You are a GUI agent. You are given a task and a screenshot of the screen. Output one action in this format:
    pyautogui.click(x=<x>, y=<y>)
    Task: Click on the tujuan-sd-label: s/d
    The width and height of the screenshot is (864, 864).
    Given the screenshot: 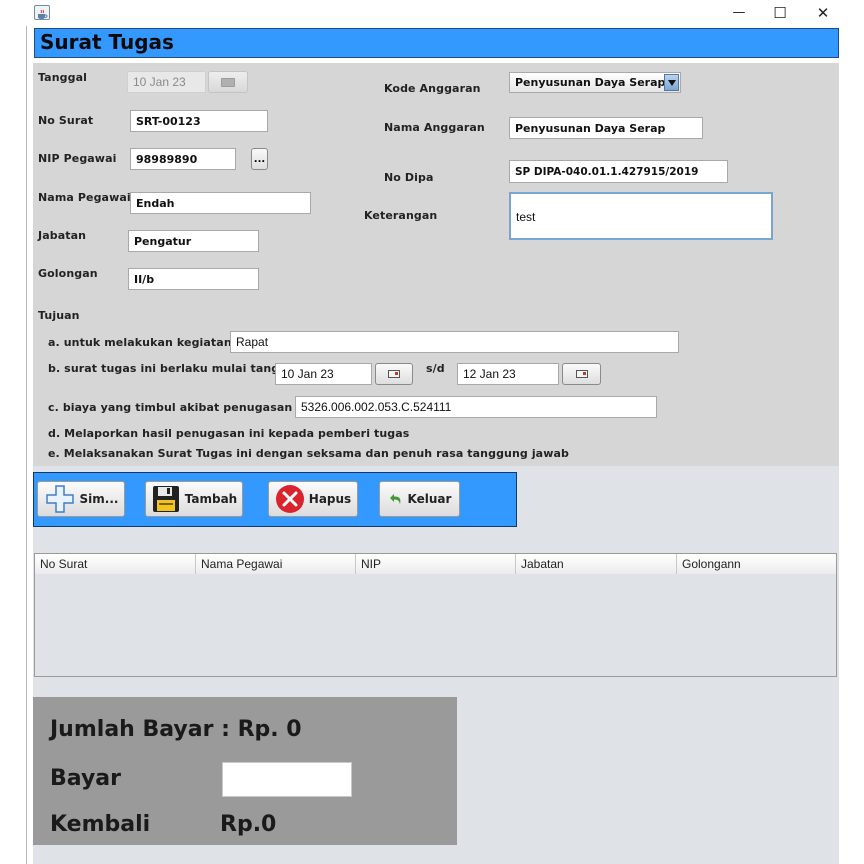 What is the action you would take?
    pyautogui.click(x=435, y=368)
    